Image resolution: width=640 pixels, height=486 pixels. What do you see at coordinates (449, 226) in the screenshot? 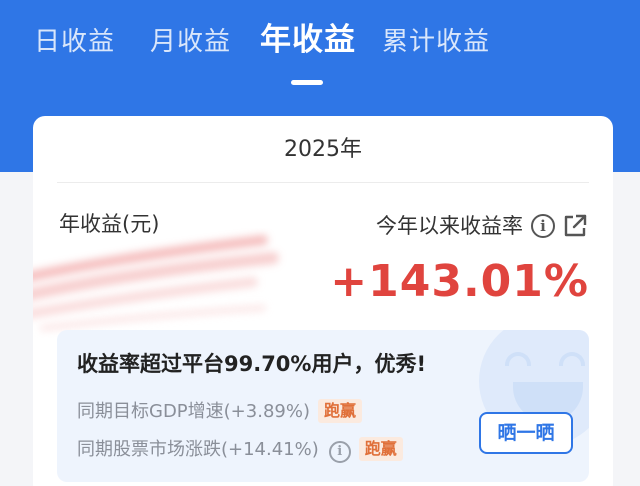
I see `ytd-return-label: 今年以来收益率` at bounding box center [449, 226].